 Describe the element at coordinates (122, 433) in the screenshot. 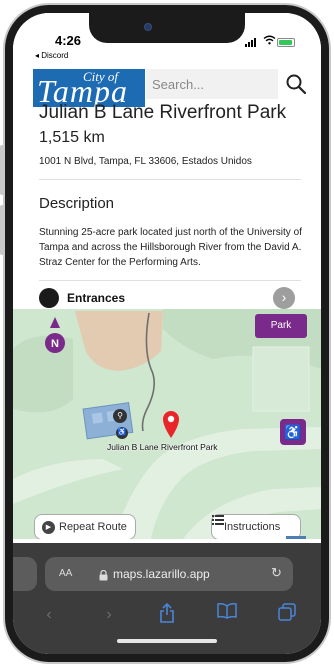

I see `wheelchair-entrance-icon: ♿` at that location.